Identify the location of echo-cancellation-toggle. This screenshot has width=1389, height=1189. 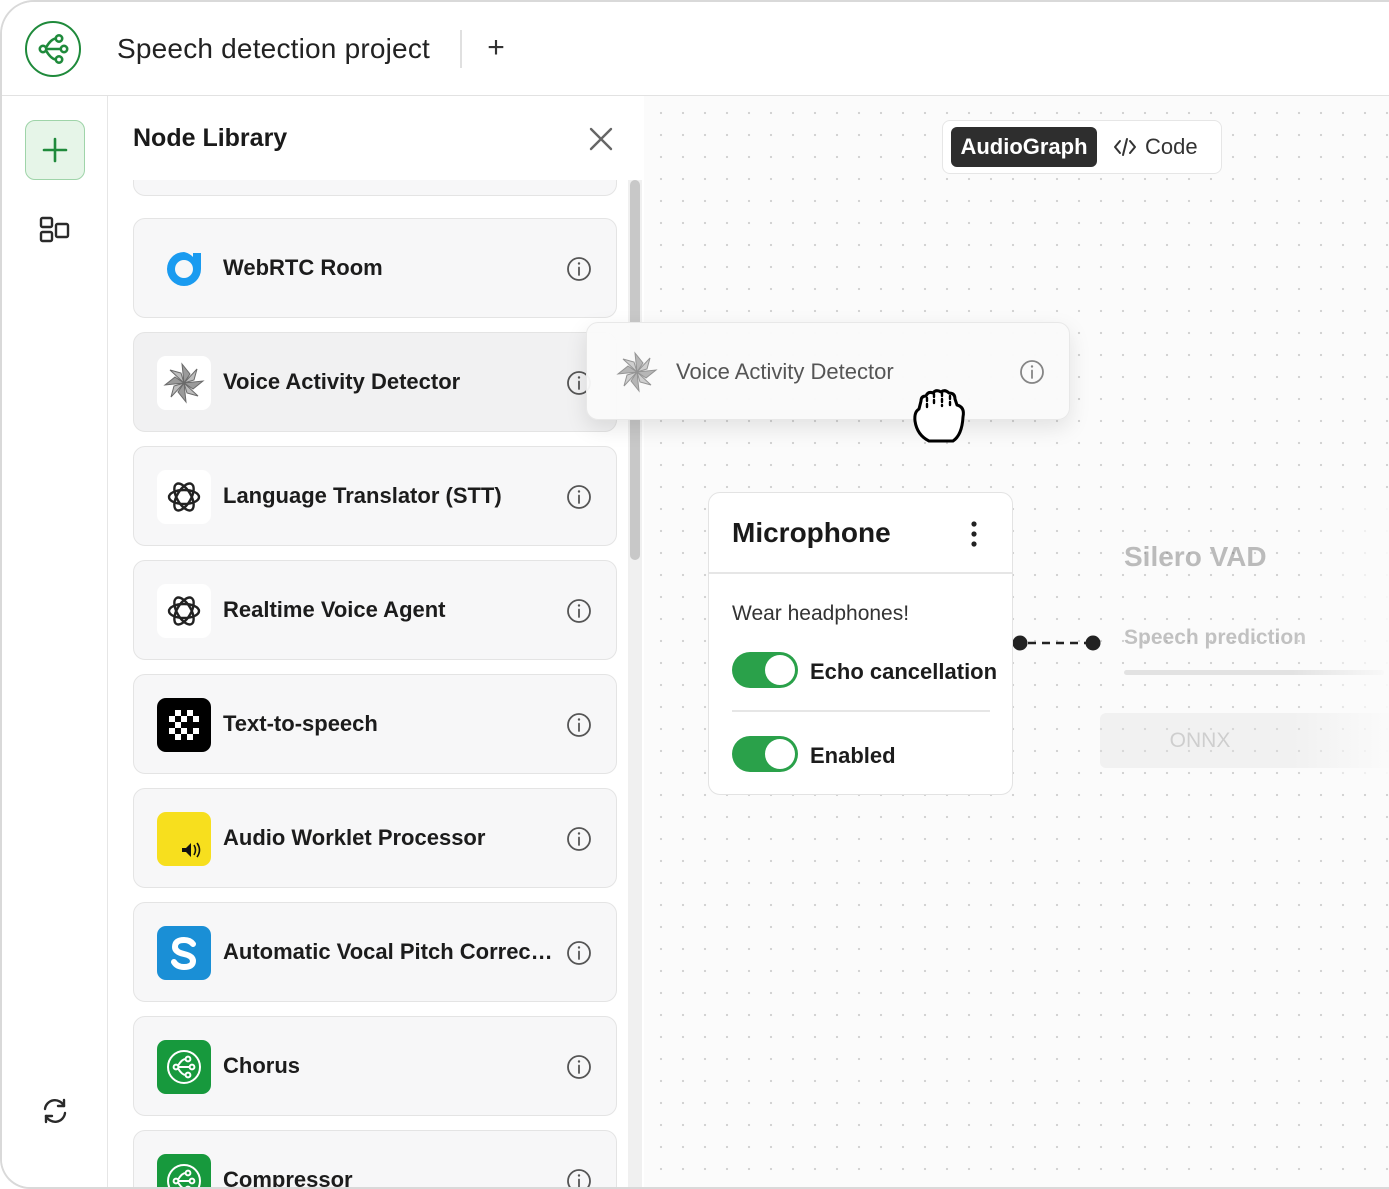
(765, 670).